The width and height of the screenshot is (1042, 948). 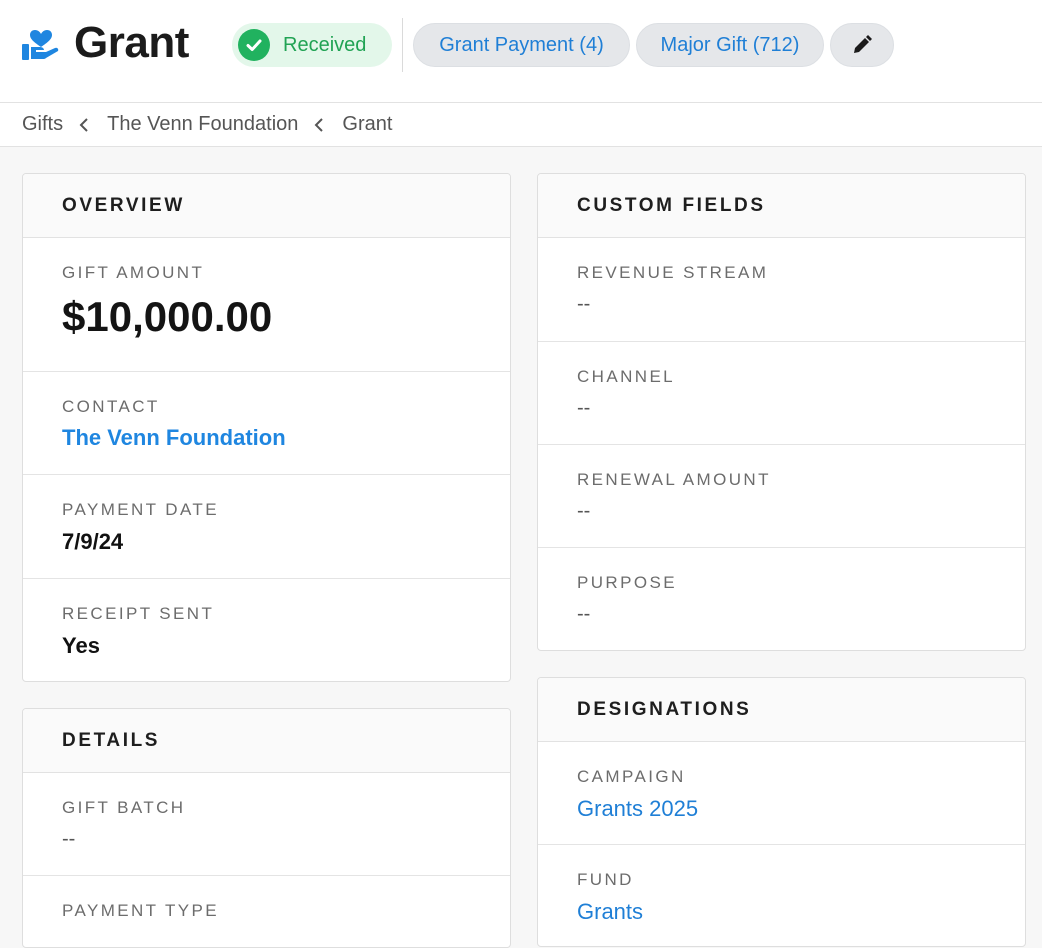 I want to click on gift-batch-label: GIFT BATCH, so click(x=124, y=807).